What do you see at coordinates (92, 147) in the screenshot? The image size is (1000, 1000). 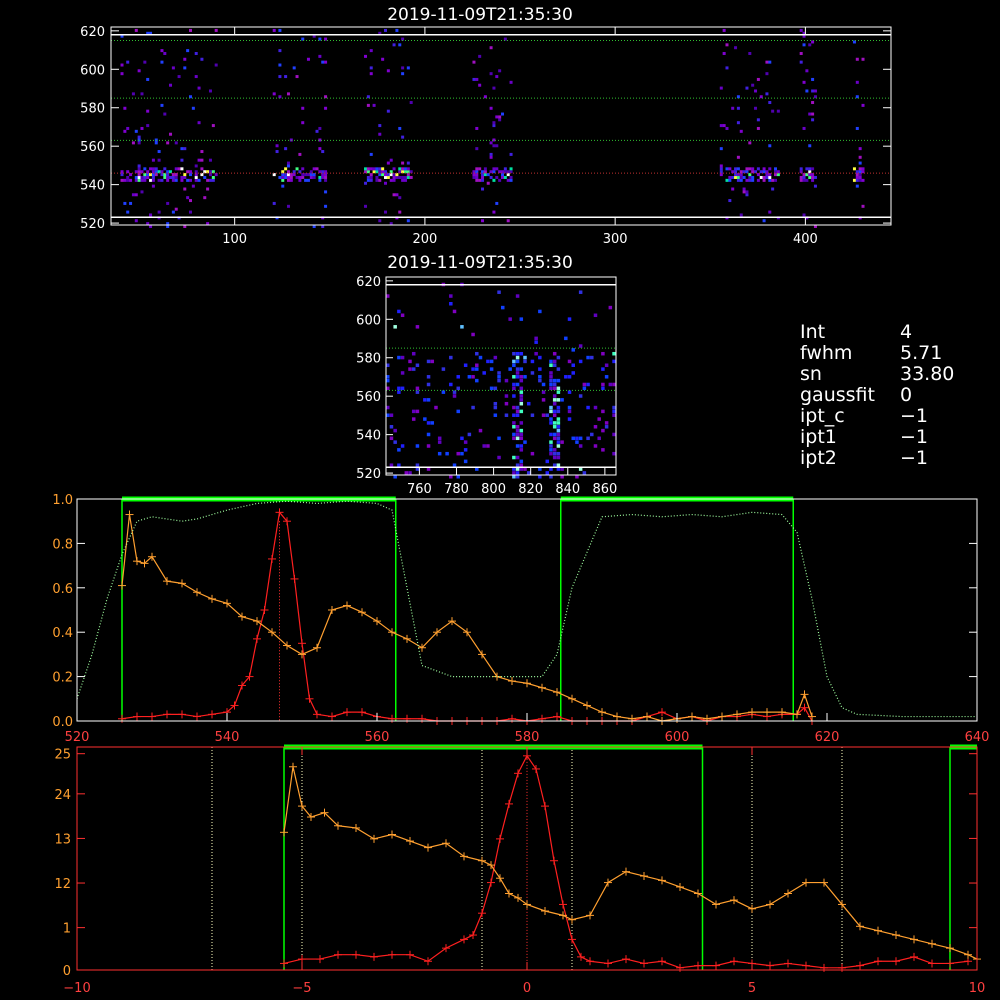 I see `y-tick-label: 560` at bounding box center [92, 147].